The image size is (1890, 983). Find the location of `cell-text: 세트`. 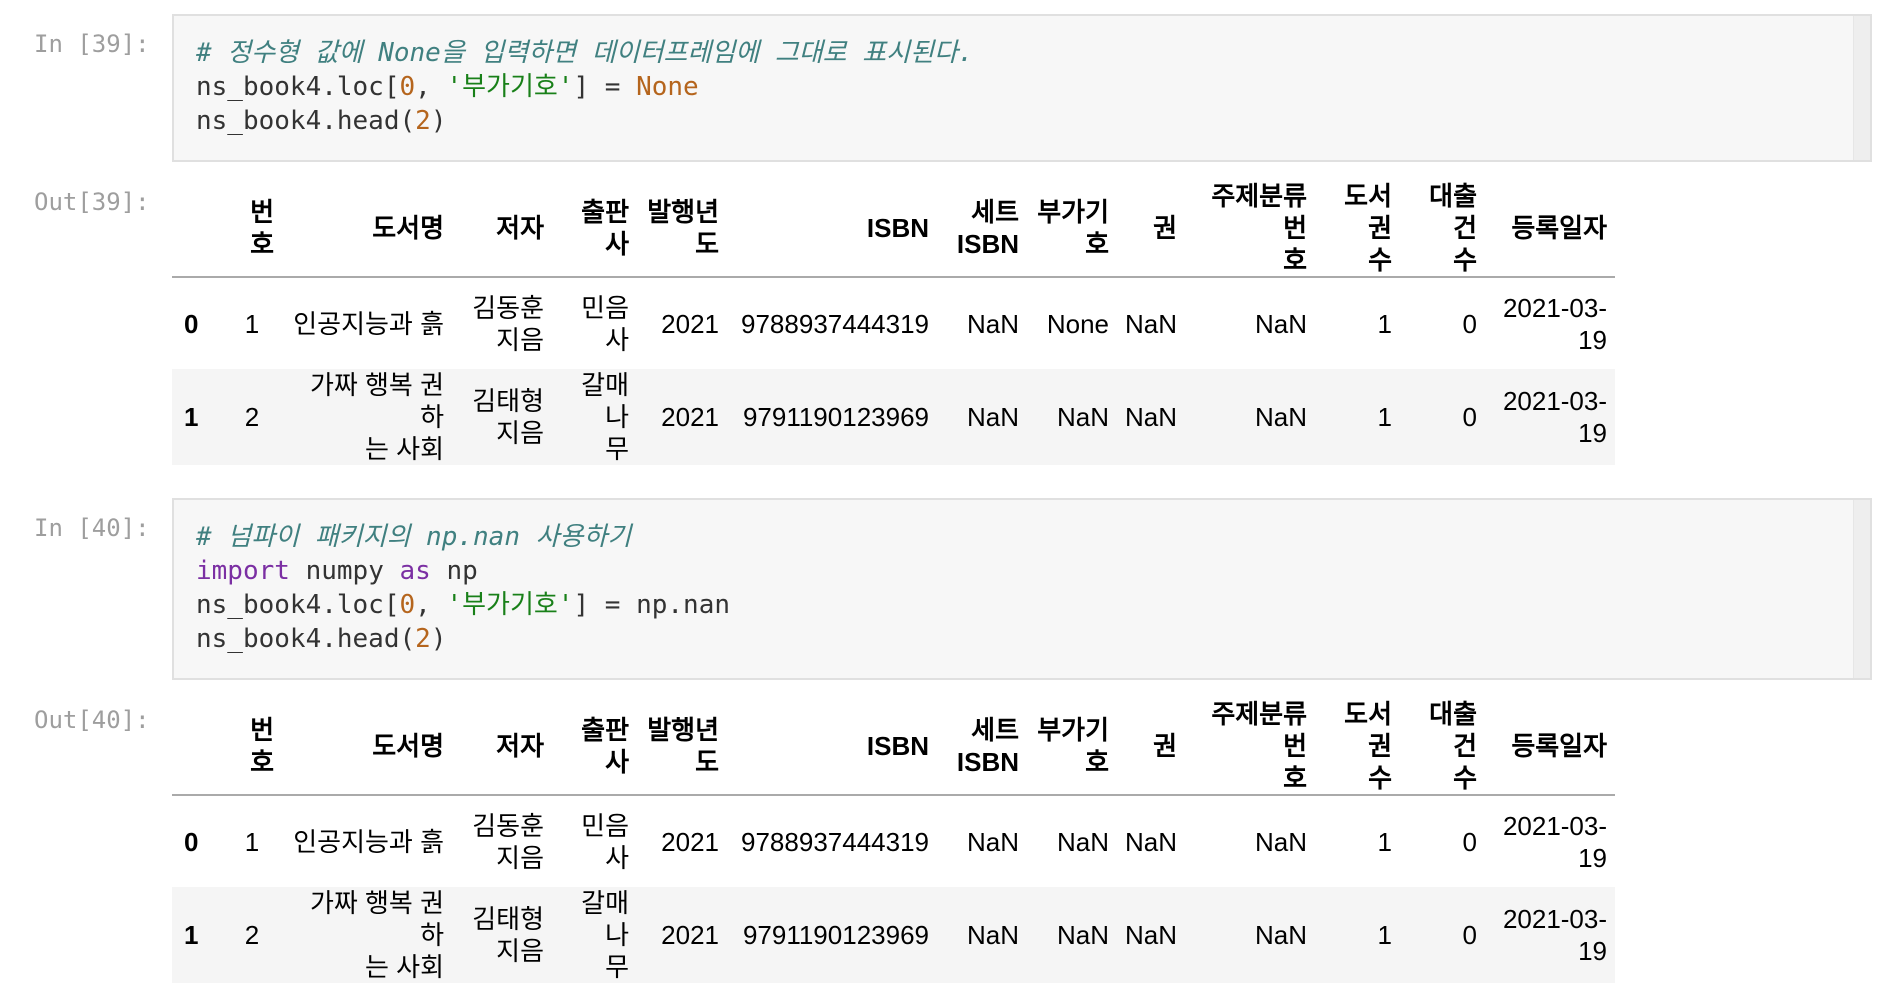

cell-text: 세트 is located at coordinates (995, 730).